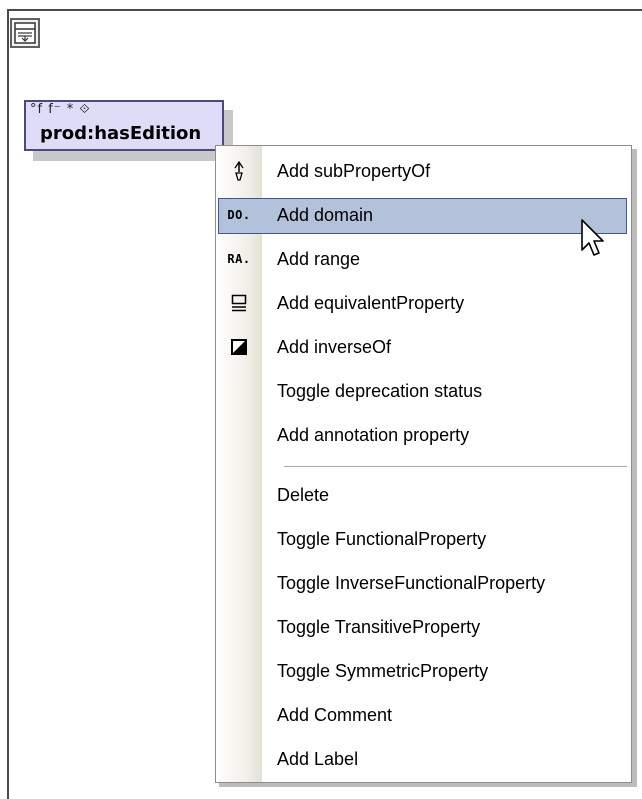 The height and width of the screenshot is (799, 642). I want to click on menu-item-add-subpropertyof: Add subPropertyOf, so click(423, 171).